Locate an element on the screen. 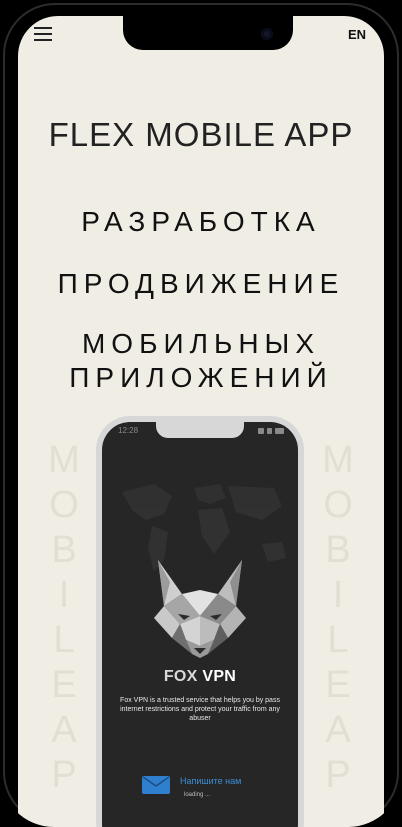 The width and height of the screenshot is (402, 827). camera is located at coordinates (267, 34).